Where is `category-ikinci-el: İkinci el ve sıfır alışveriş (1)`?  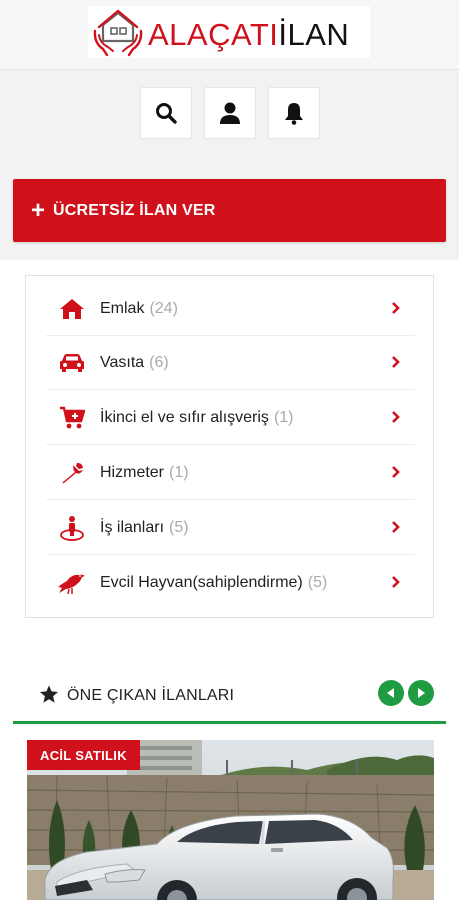
category-ikinci-el: İkinci el ve sıfır alışveriş (1) is located at coordinates (230, 418).